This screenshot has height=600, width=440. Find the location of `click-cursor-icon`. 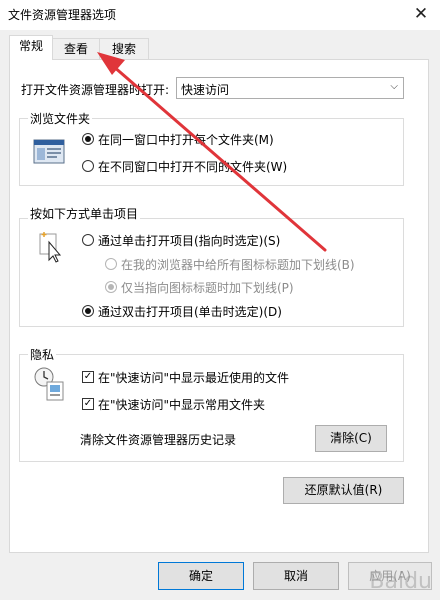

click-cursor-icon is located at coordinates (50, 247).